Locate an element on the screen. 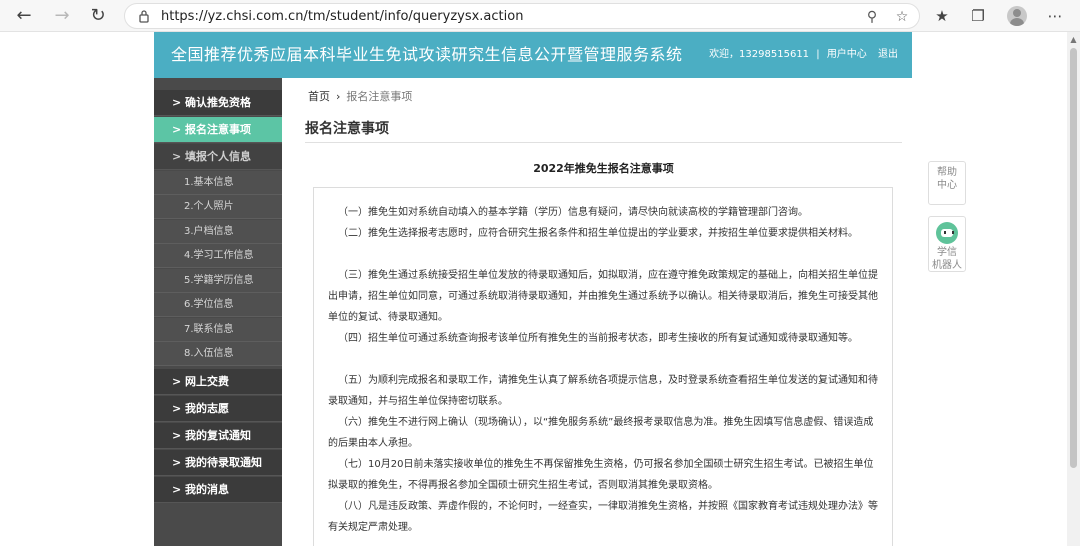 The image size is (1080, 546). sidebar-subitem-enlistment: 8.入伍信息 is located at coordinates (218, 354).